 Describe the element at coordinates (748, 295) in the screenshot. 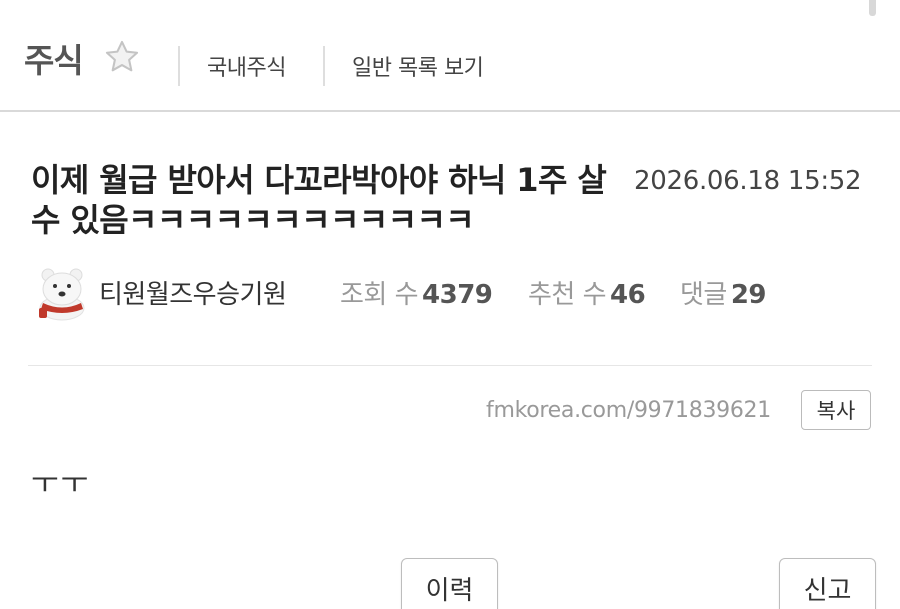

I see `comment-count-value: 29` at that location.